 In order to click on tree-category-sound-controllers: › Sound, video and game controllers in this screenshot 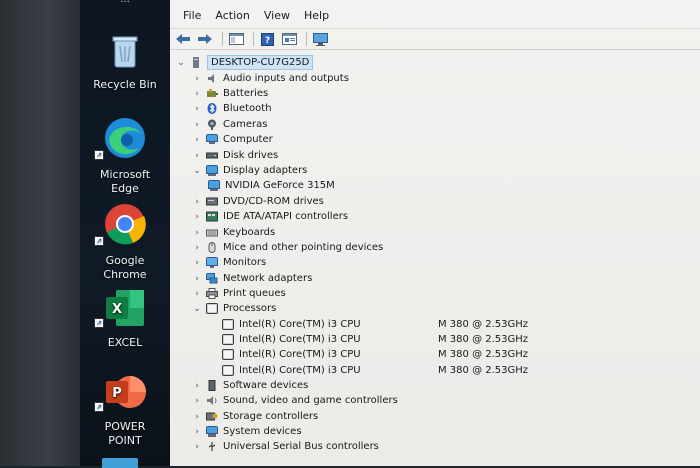, I will do `click(295, 400)`.